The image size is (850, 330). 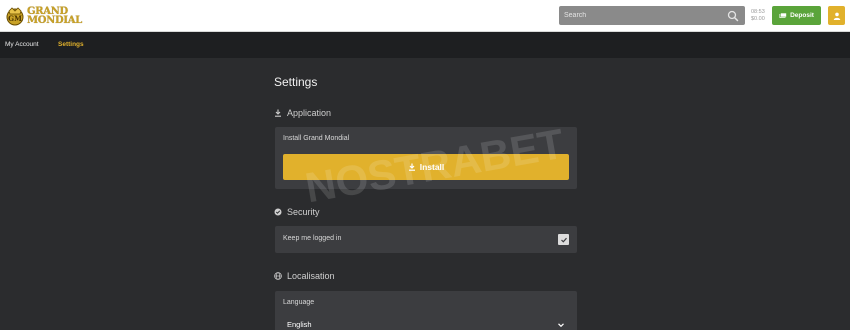 I want to click on account-subnav: My Account Settings, so click(x=425, y=45).